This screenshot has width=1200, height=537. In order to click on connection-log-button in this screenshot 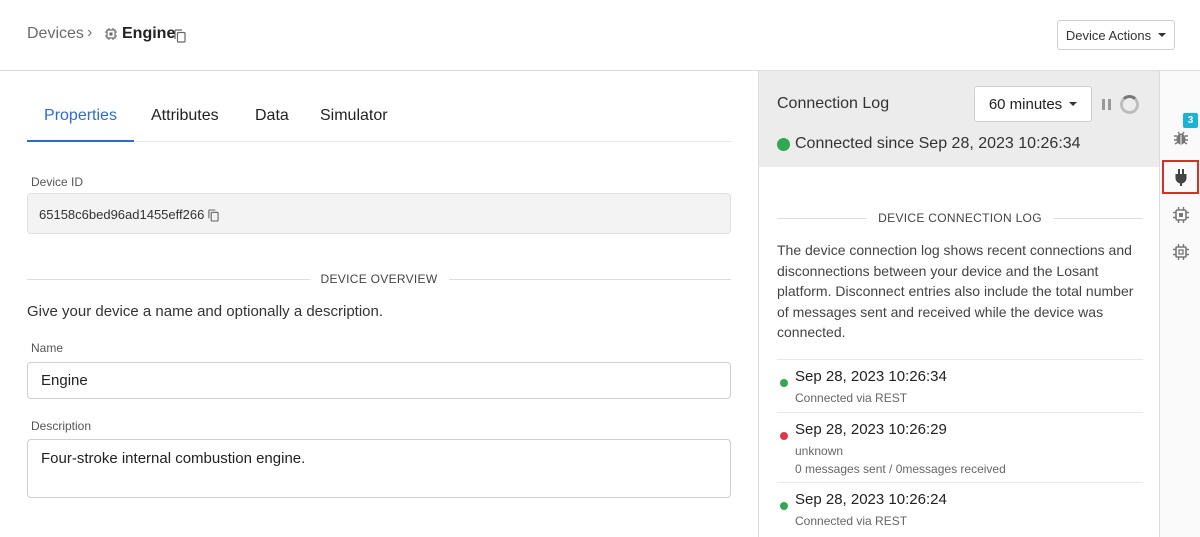, I will do `click(1180, 177)`.